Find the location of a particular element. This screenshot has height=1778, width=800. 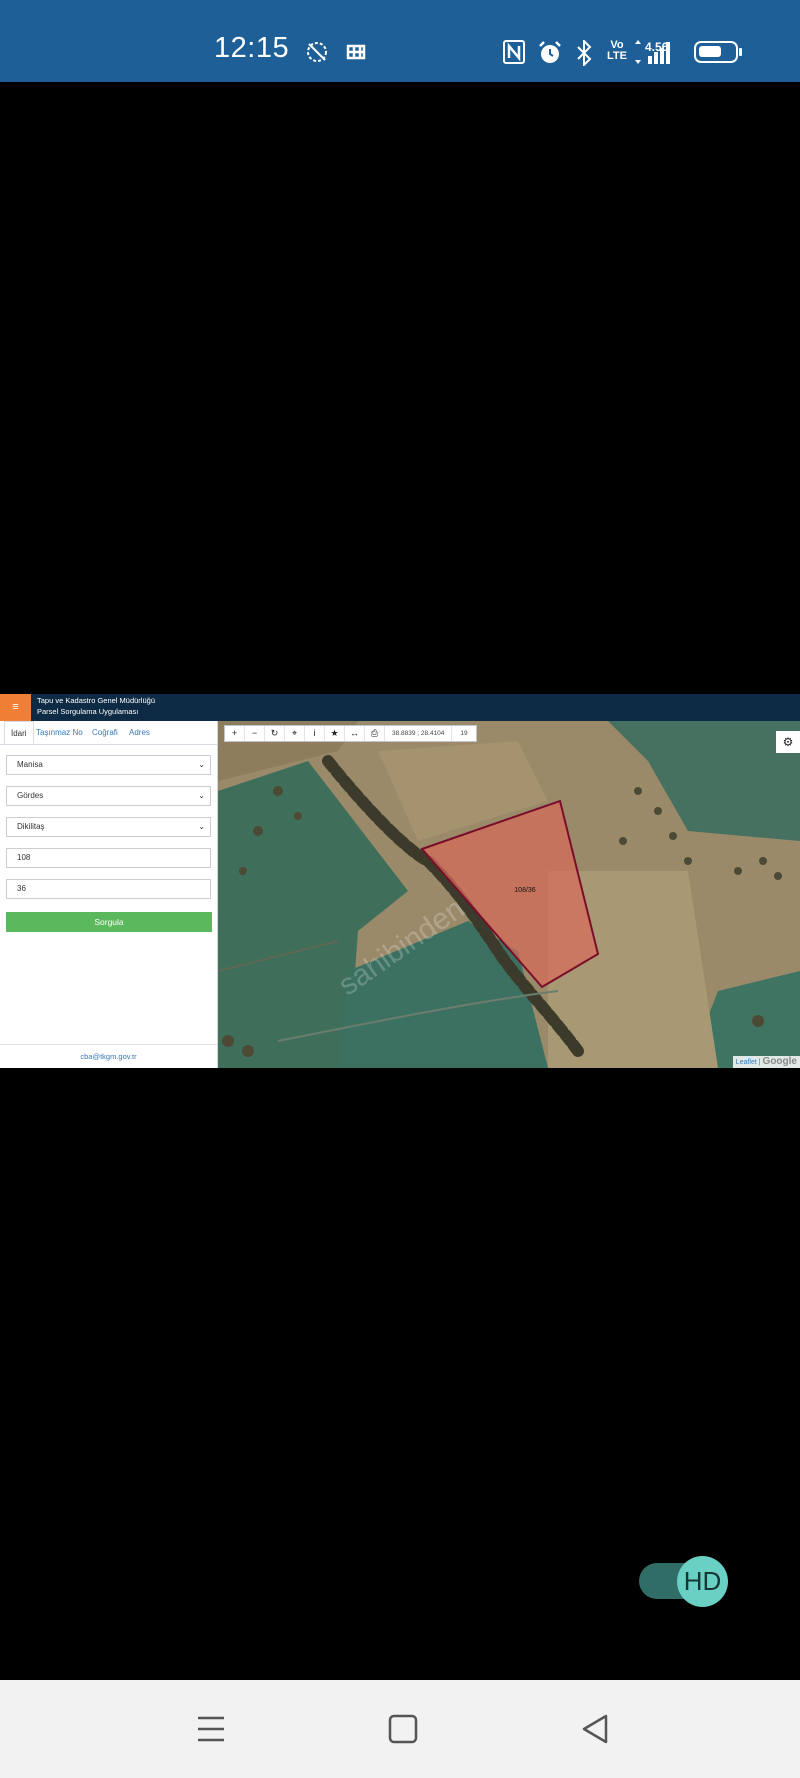

b-app-icon is located at coordinates (356, 52).